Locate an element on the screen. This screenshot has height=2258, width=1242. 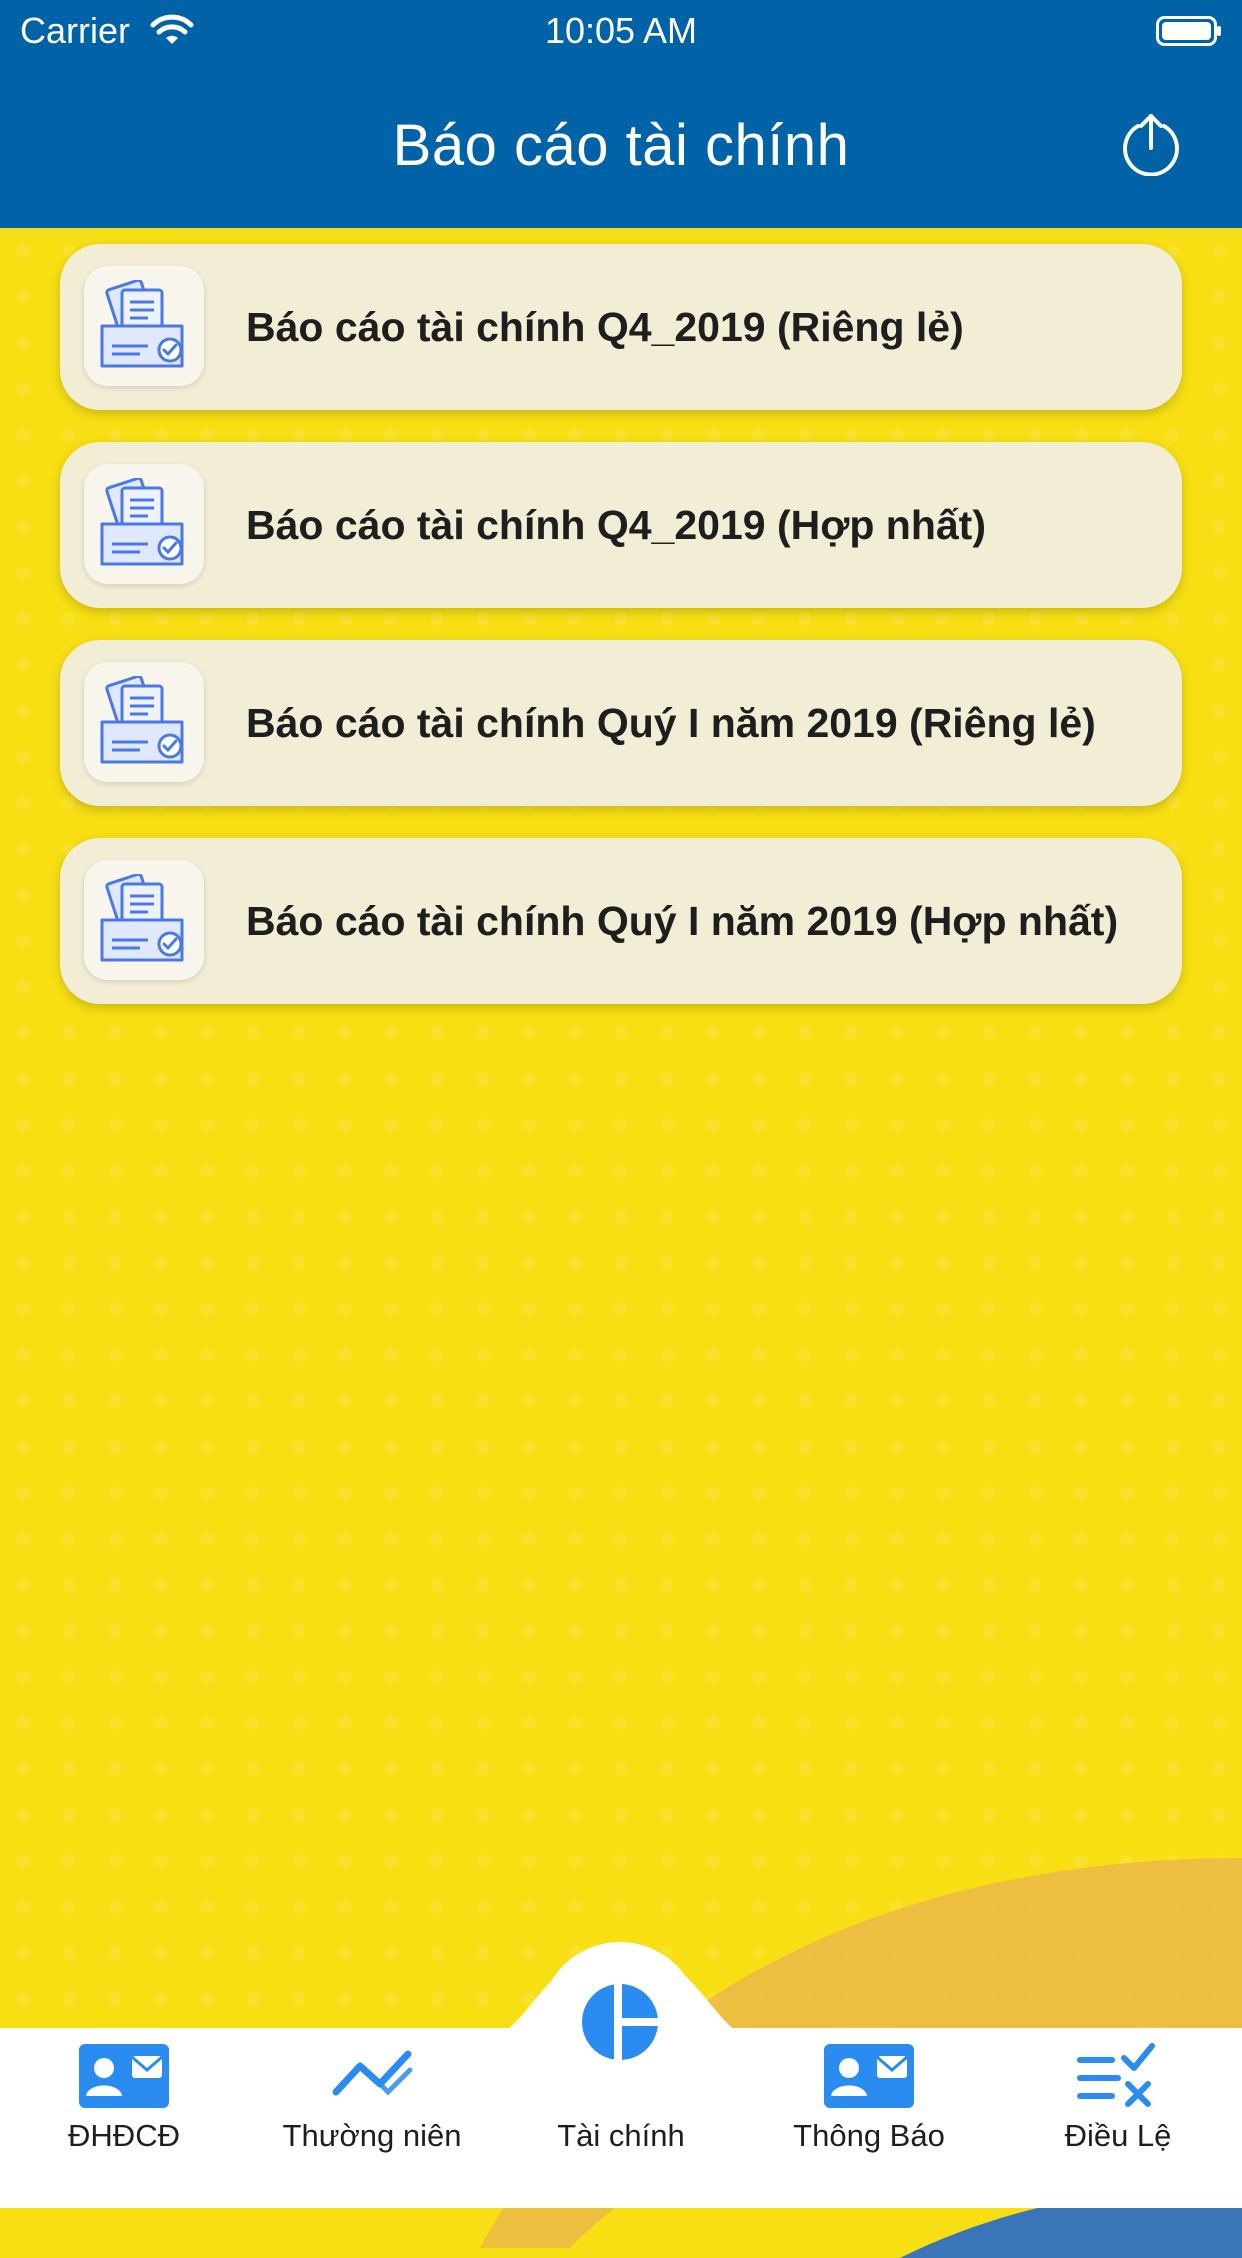
nav-bar: Báo cáo tài chính is located at coordinates (621, 145).